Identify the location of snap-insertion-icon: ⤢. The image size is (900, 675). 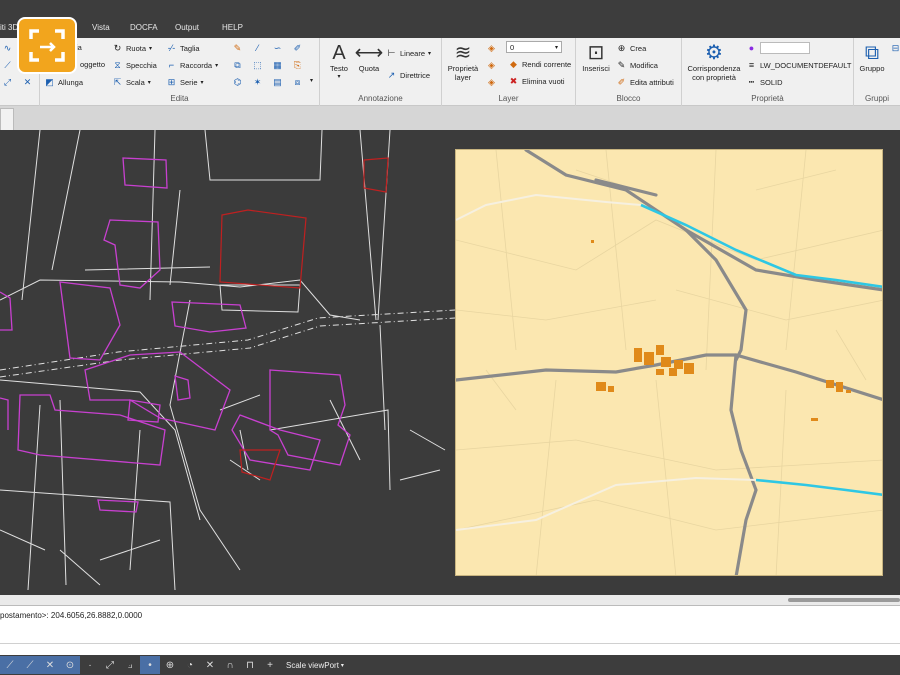
(110, 665).